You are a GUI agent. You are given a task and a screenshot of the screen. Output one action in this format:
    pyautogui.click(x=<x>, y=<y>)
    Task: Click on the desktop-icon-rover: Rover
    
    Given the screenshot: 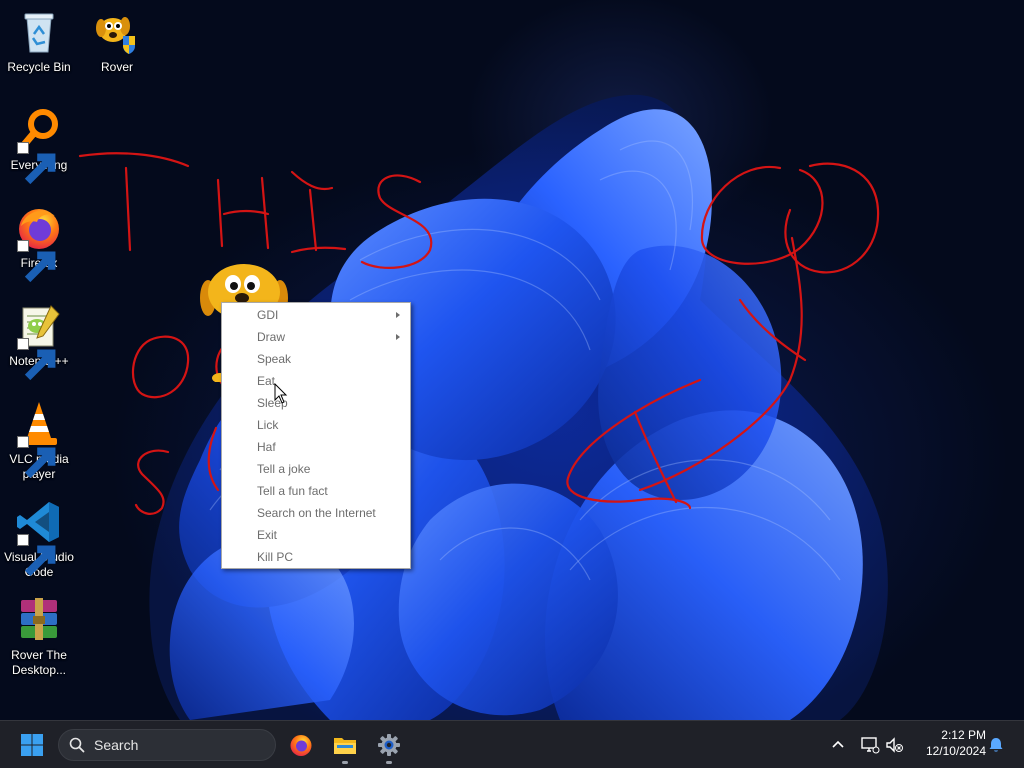 What is the action you would take?
    pyautogui.click(x=117, y=41)
    